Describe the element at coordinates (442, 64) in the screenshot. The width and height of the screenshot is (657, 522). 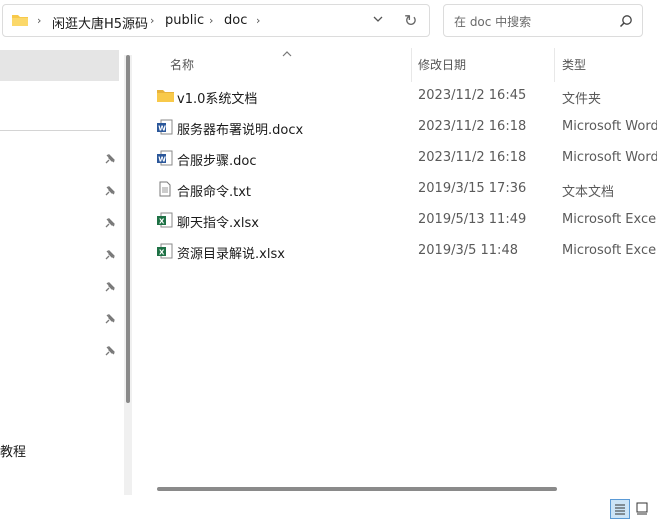
I see `column-header-modified: 修改日期` at that location.